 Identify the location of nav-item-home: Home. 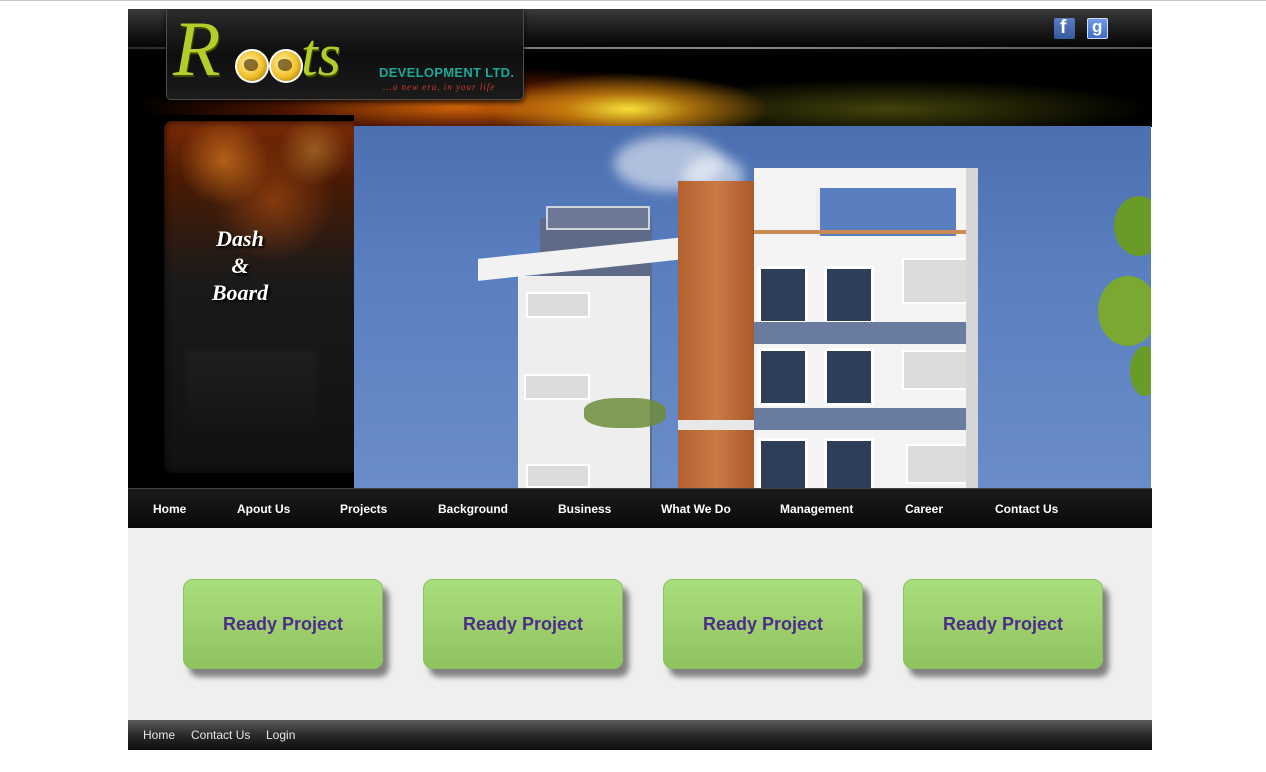
(169, 509).